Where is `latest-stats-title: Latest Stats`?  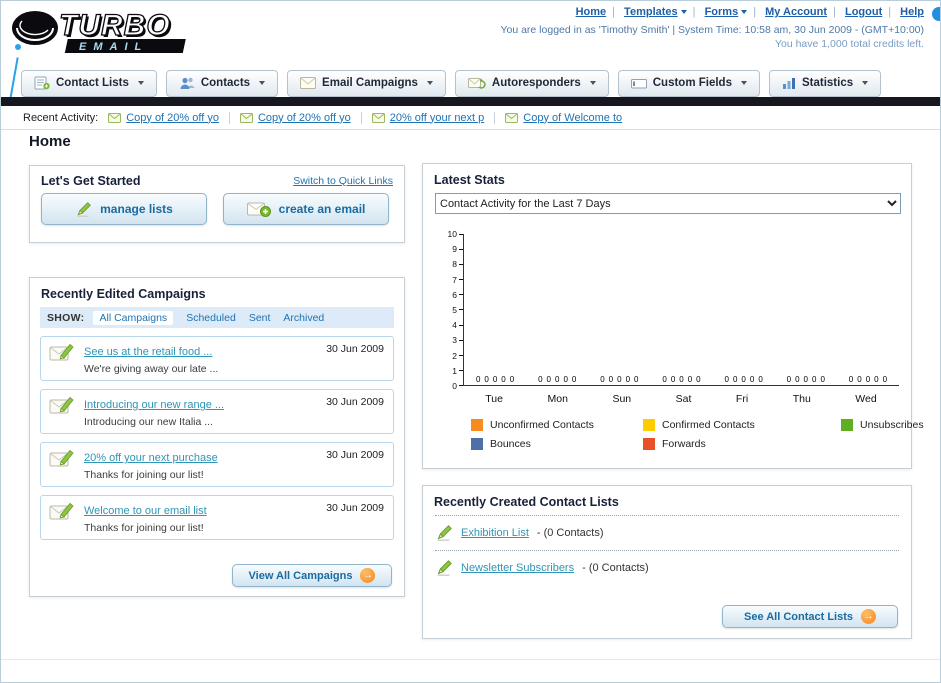
latest-stats-title: Latest Stats is located at coordinates (469, 180).